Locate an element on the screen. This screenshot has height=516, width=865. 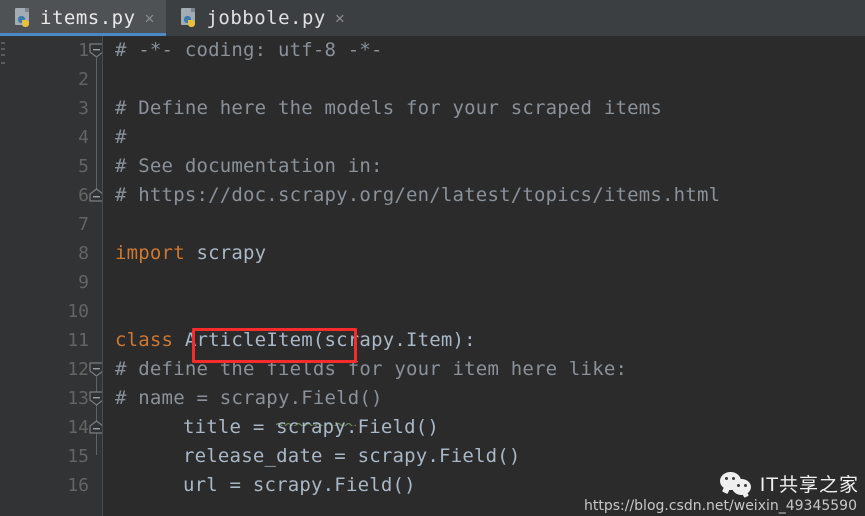
class-bases: (scrapy.Item): is located at coordinates (394, 340).